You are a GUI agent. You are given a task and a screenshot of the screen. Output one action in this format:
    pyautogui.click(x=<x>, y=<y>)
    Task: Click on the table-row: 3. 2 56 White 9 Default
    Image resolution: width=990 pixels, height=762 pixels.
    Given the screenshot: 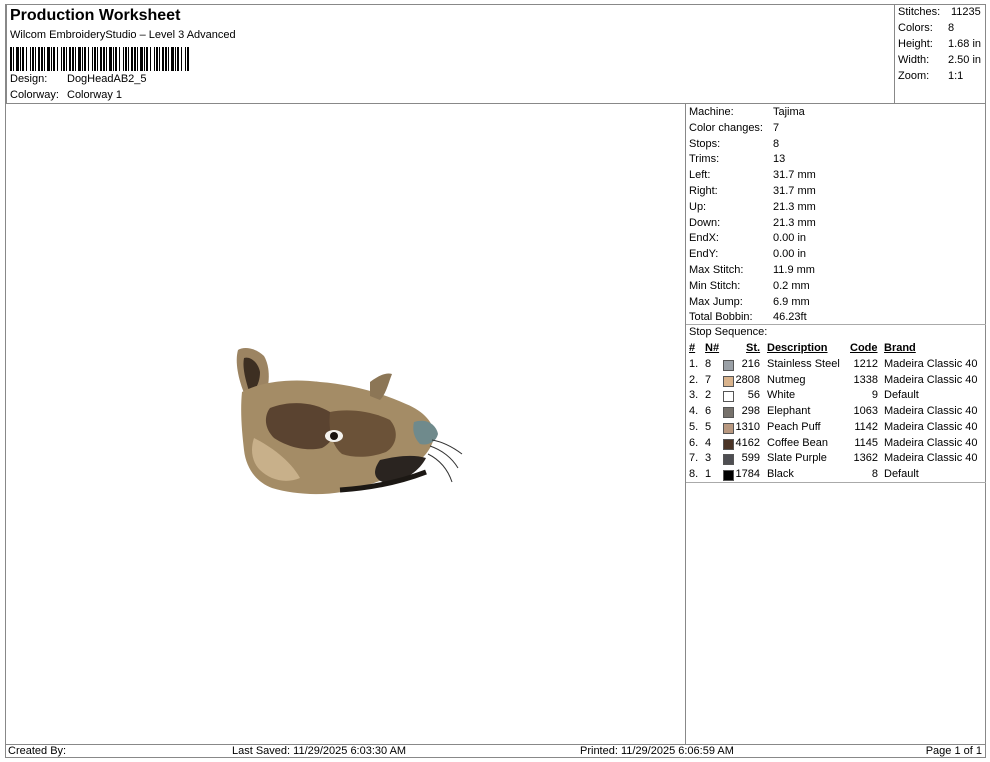 What is the action you would take?
    pyautogui.click(x=836, y=397)
    